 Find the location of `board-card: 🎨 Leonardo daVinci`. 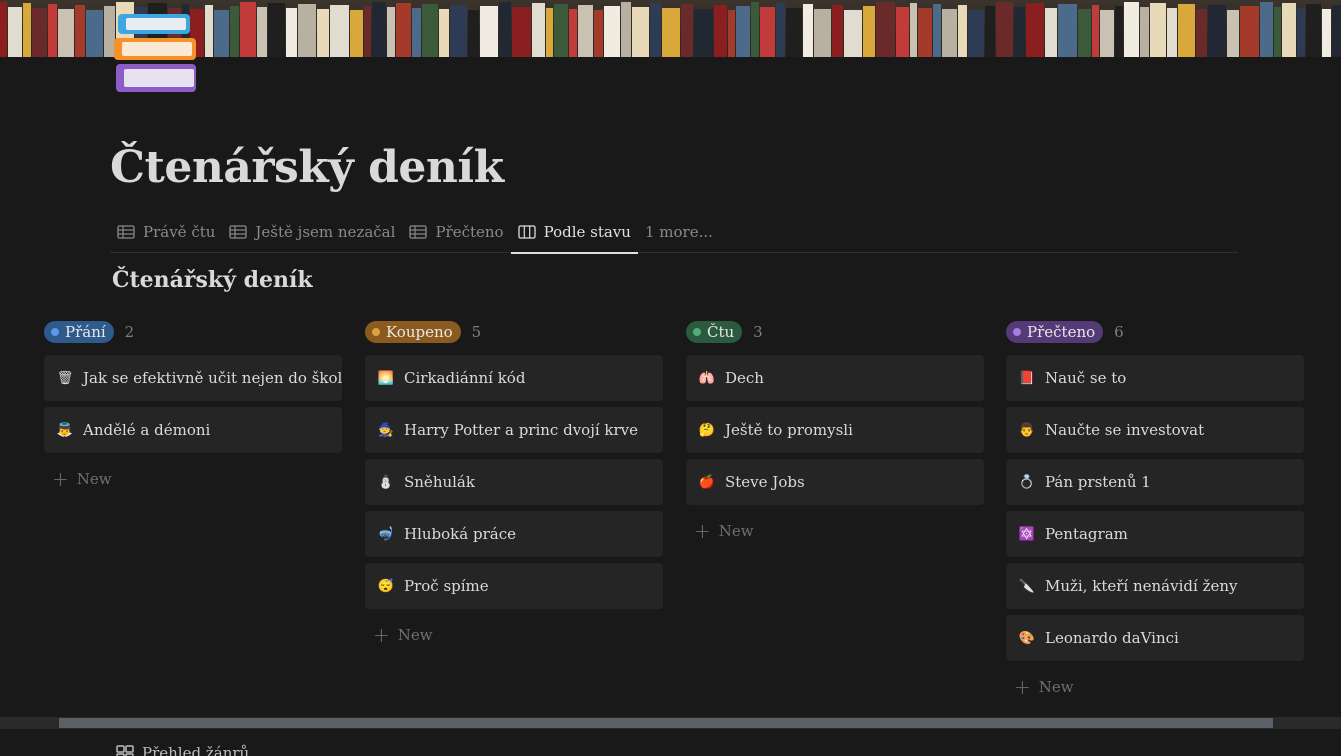

board-card: 🎨 Leonardo daVinci is located at coordinates (1155, 638).